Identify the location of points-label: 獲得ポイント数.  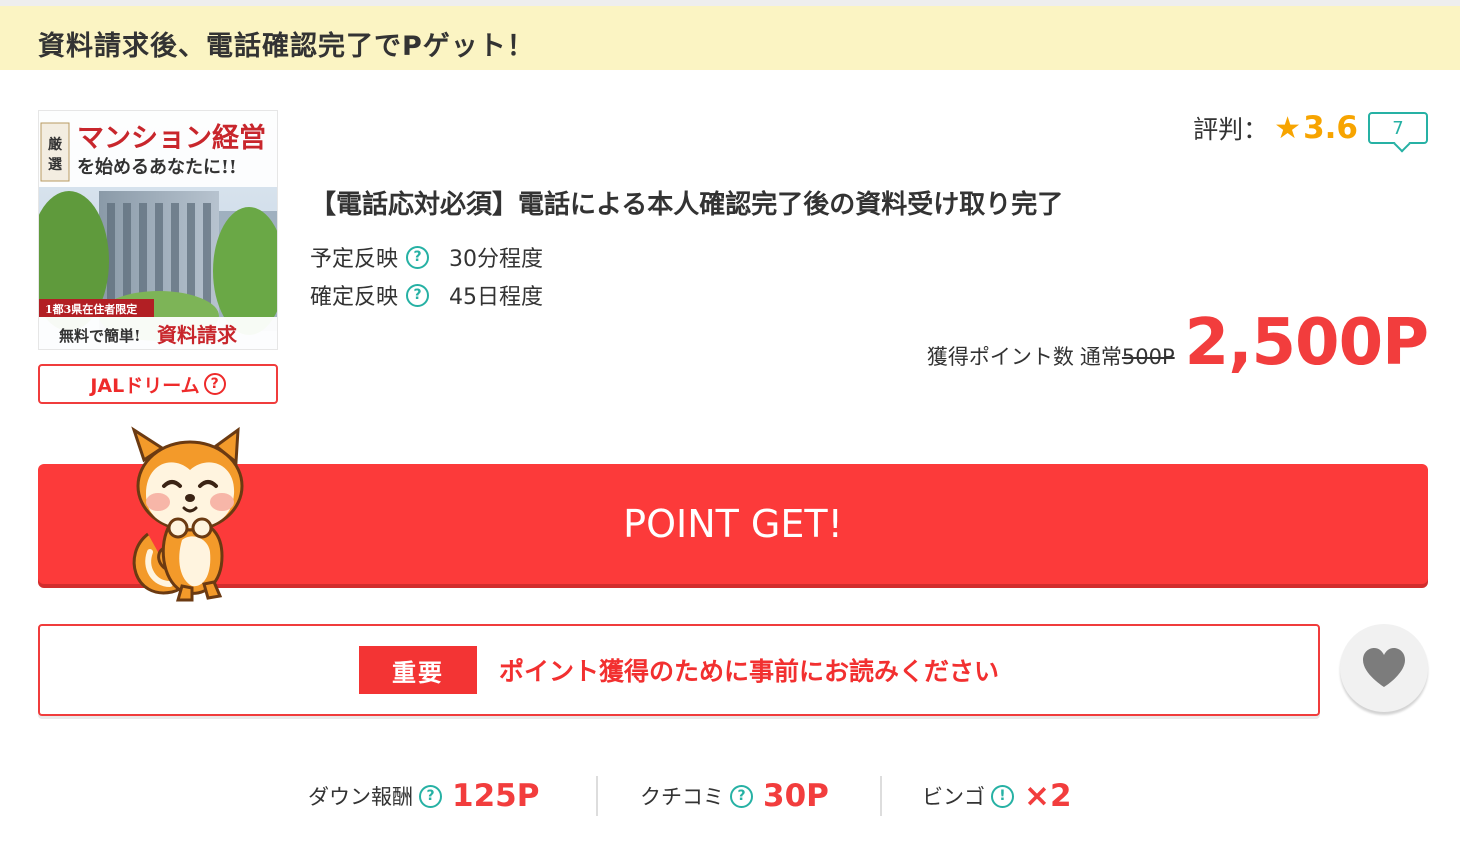
(1000, 357).